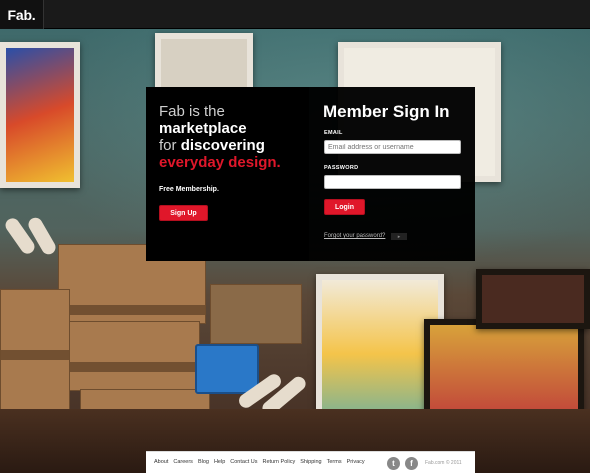  What do you see at coordinates (344, 207) in the screenshot?
I see `login-button: Login` at bounding box center [344, 207].